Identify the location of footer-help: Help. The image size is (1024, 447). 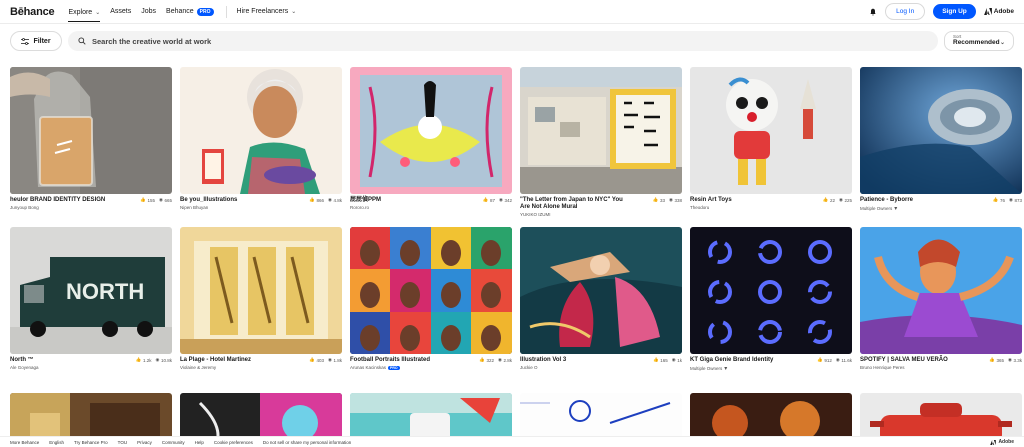
(199, 442).